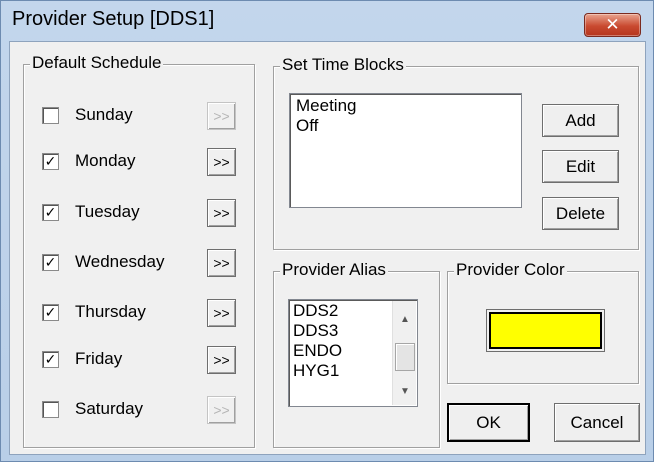 Image resolution: width=654 pixels, height=462 pixels. What do you see at coordinates (221, 162) in the screenshot?
I see `monday-arrow-button: >>` at bounding box center [221, 162].